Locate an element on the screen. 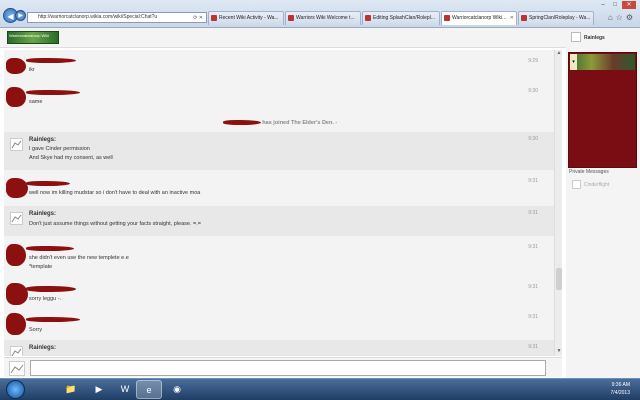 The image size is (640, 400). windows-taskbar: 📁 ▶ W e ◉ 9:36 AM 7/4/2013 is located at coordinates (320, 389).